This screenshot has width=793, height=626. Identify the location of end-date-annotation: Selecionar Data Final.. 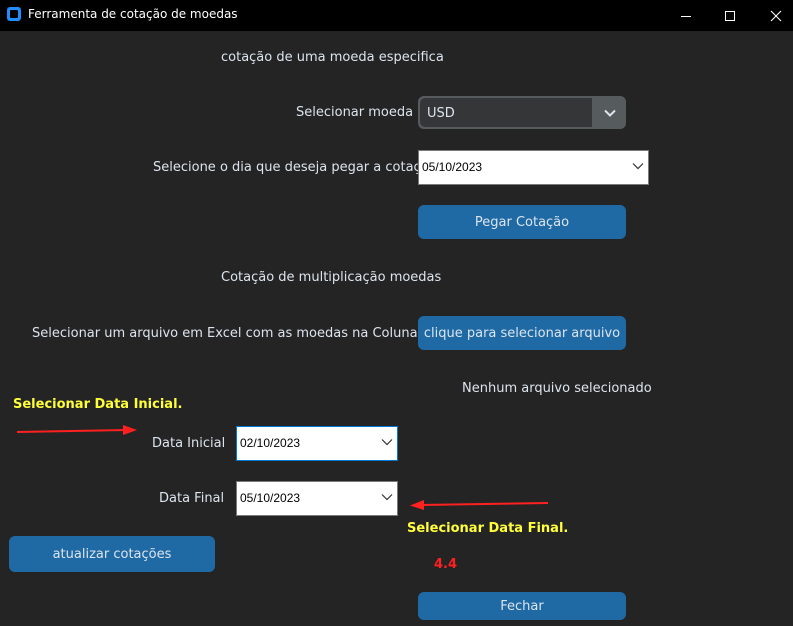
(488, 528).